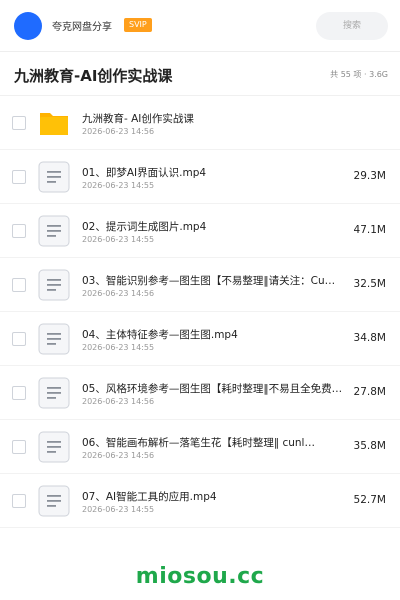 This screenshot has height=600, width=400. I want to click on item-size: 52.7M, so click(369, 500).